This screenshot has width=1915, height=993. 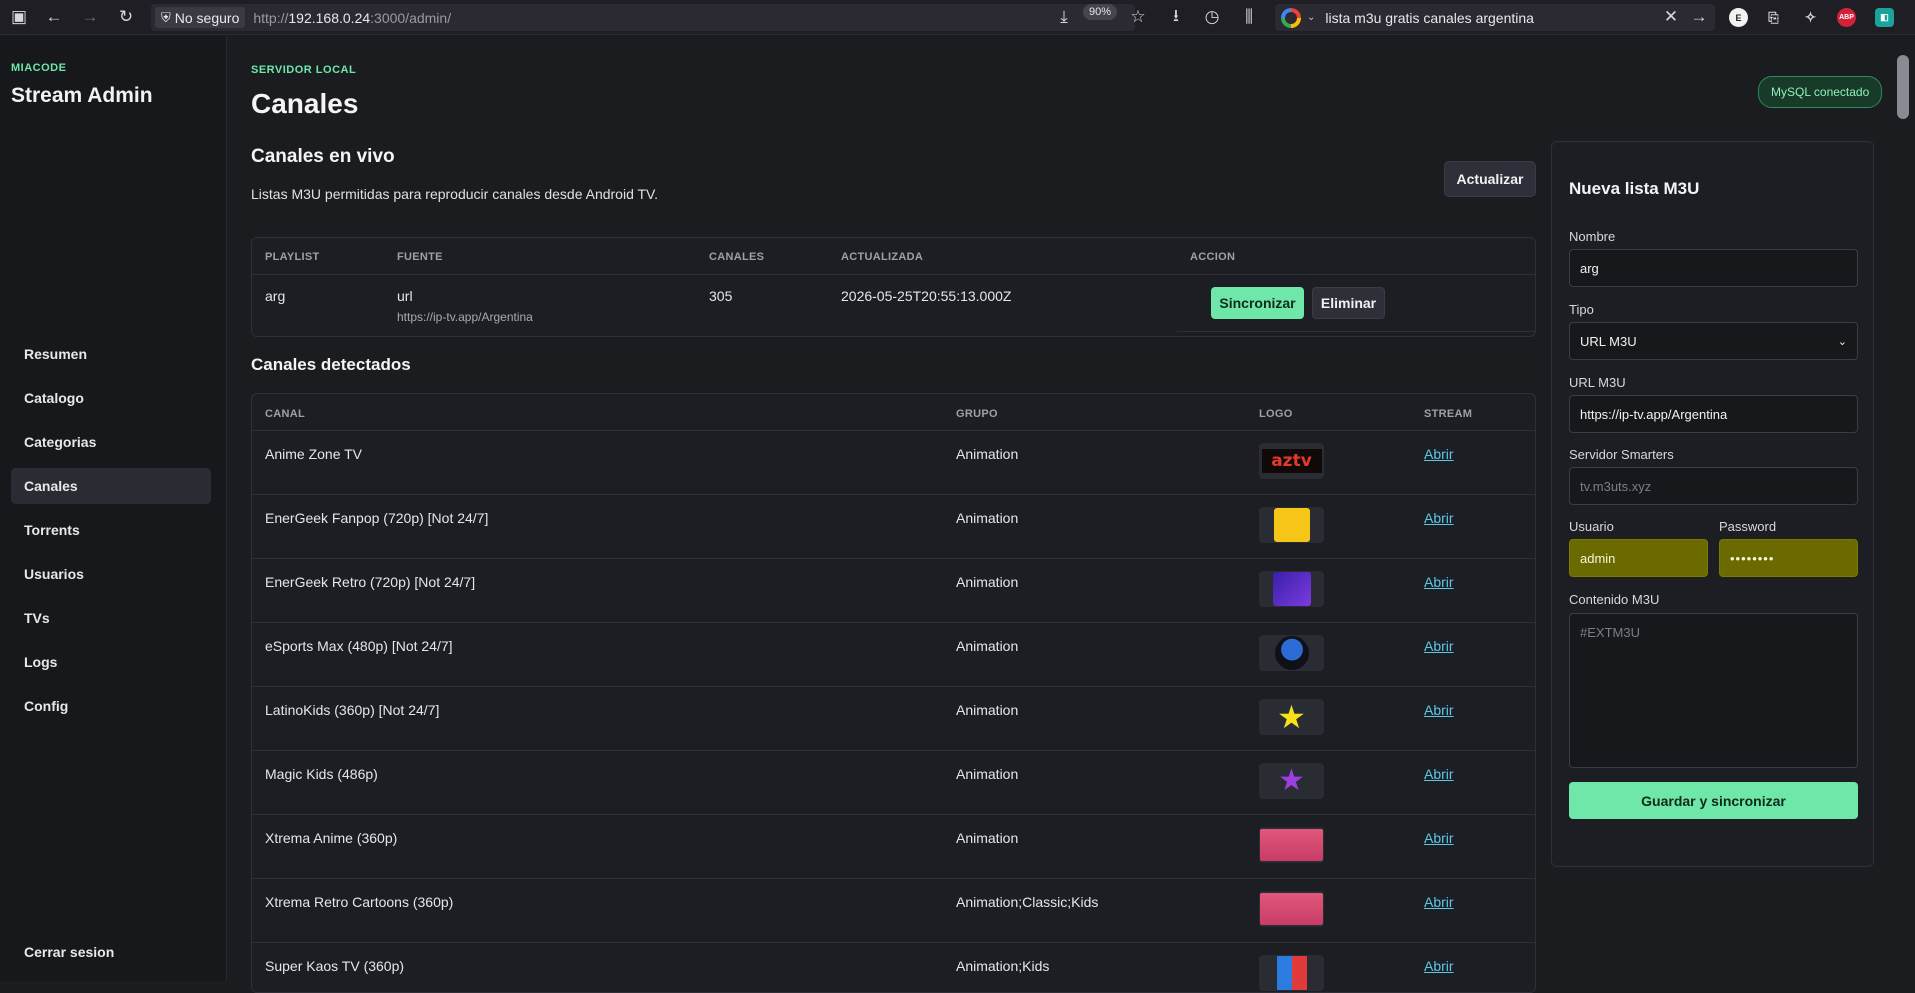 What do you see at coordinates (304, 70) in the screenshot?
I see `page-eyebrow: SERVIDOR LOCAL` at bounding box center [304, 70].